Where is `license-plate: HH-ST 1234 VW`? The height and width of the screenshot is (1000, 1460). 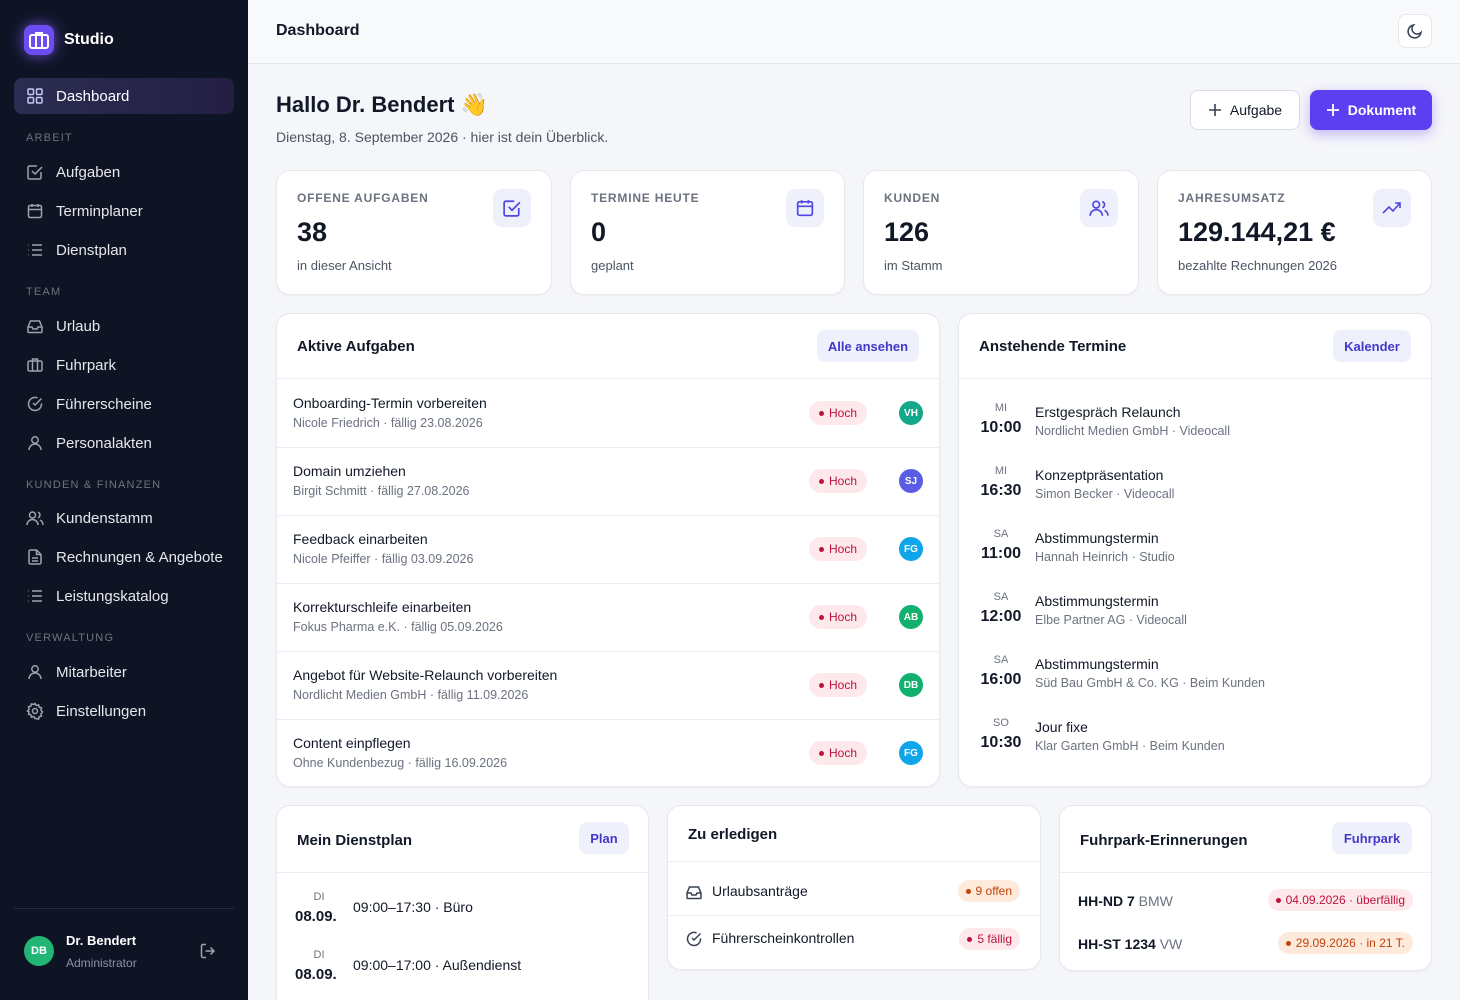
license-plate: HH-ST 1234 VW is located at coordinates (1130, 944).